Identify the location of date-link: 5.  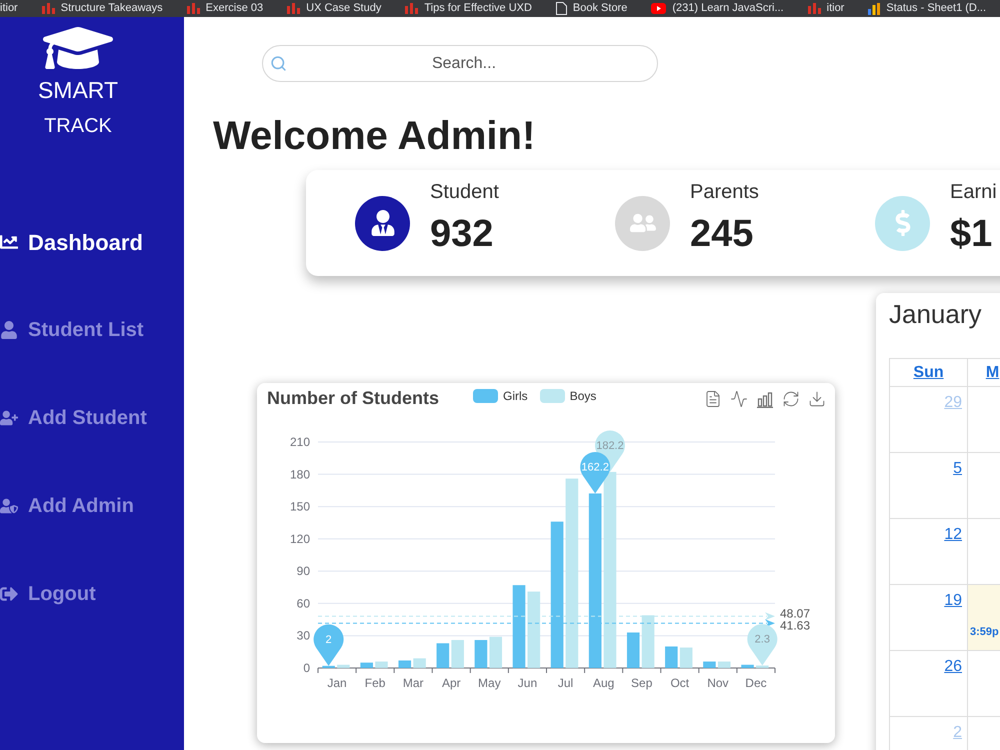
(957, 469).